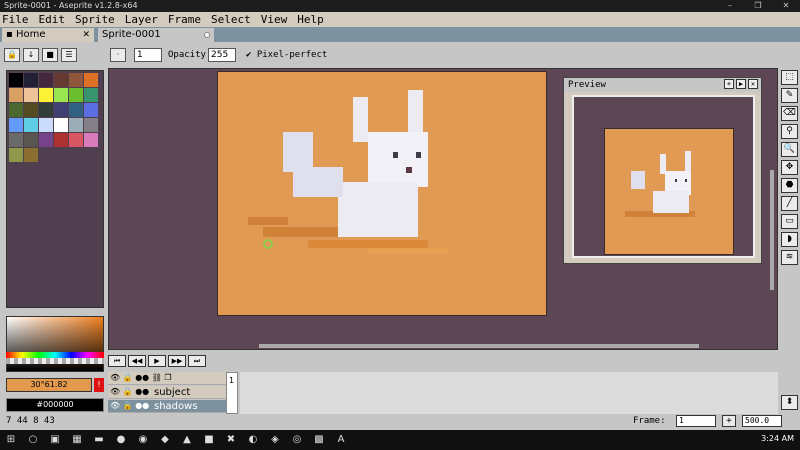  What do you see at coordinates (15, 19) in the screenshot?
I see `menu-file: File` at bounding box center [15, 19].